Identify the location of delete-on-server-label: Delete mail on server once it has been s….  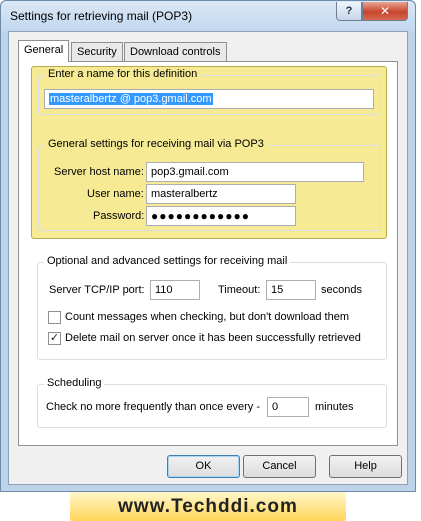
(213, 338).